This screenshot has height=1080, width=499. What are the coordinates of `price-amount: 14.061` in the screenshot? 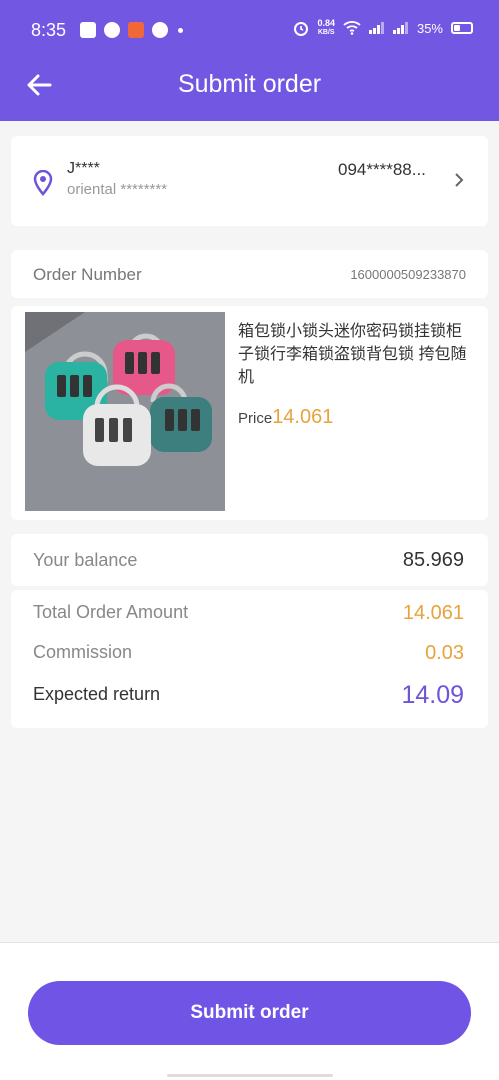 It's located at (303, 417).